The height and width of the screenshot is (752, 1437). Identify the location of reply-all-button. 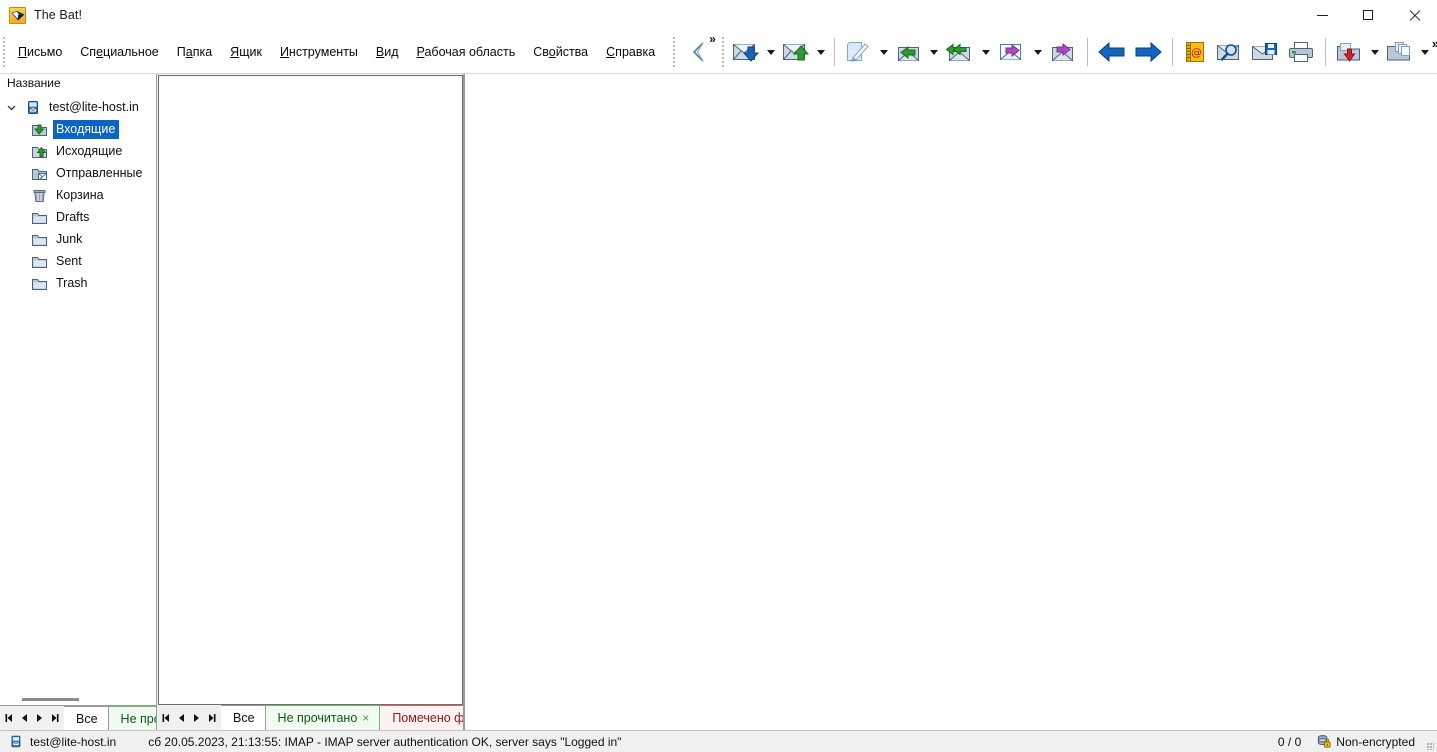
(960, 52).